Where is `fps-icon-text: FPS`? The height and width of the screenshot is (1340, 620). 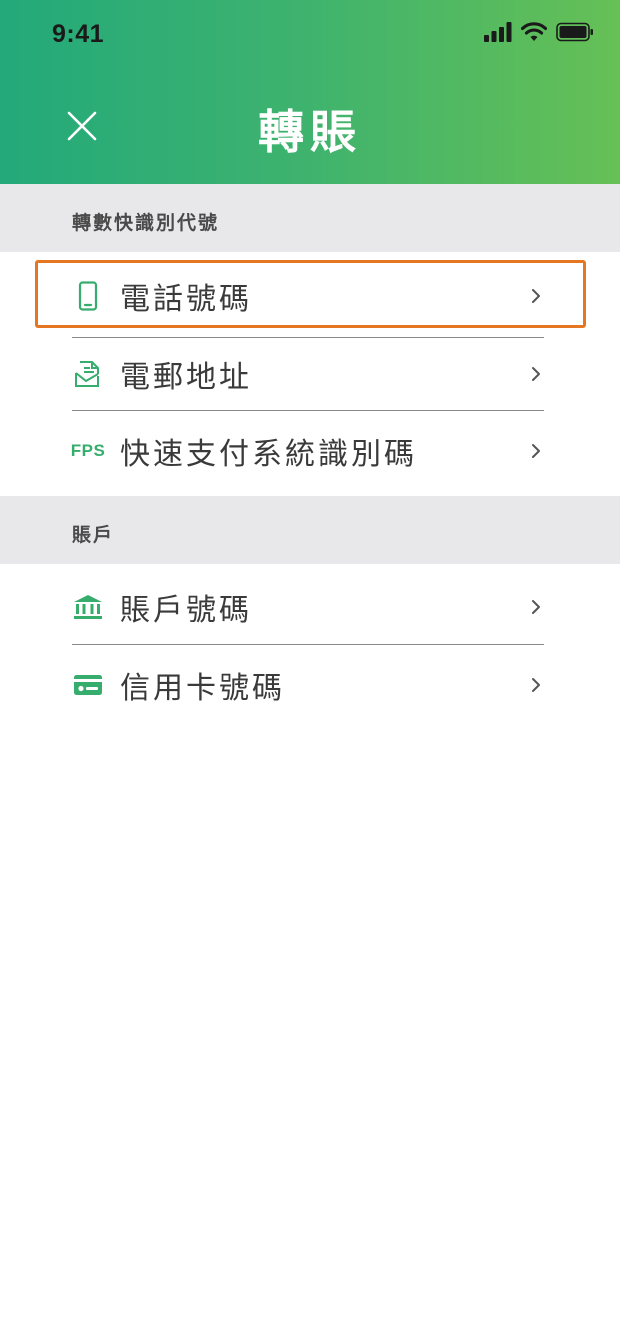
fps-icon-text: FPS is located at coordinates (88, 450).